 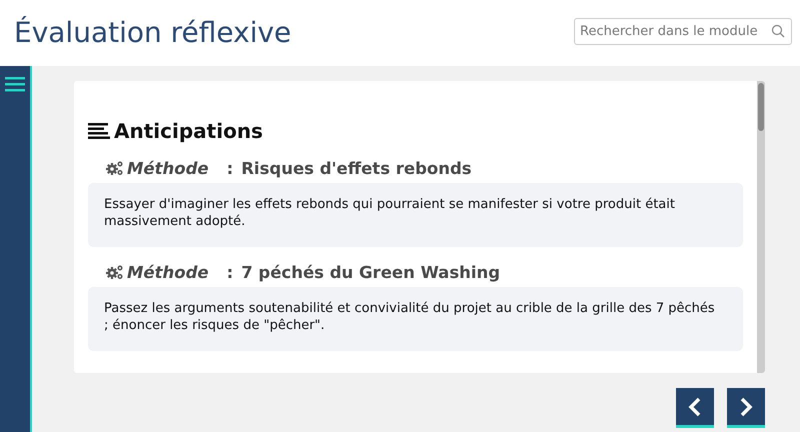 I want to click on page-title: Évaluation réflexive, so click(x=153, y=32).